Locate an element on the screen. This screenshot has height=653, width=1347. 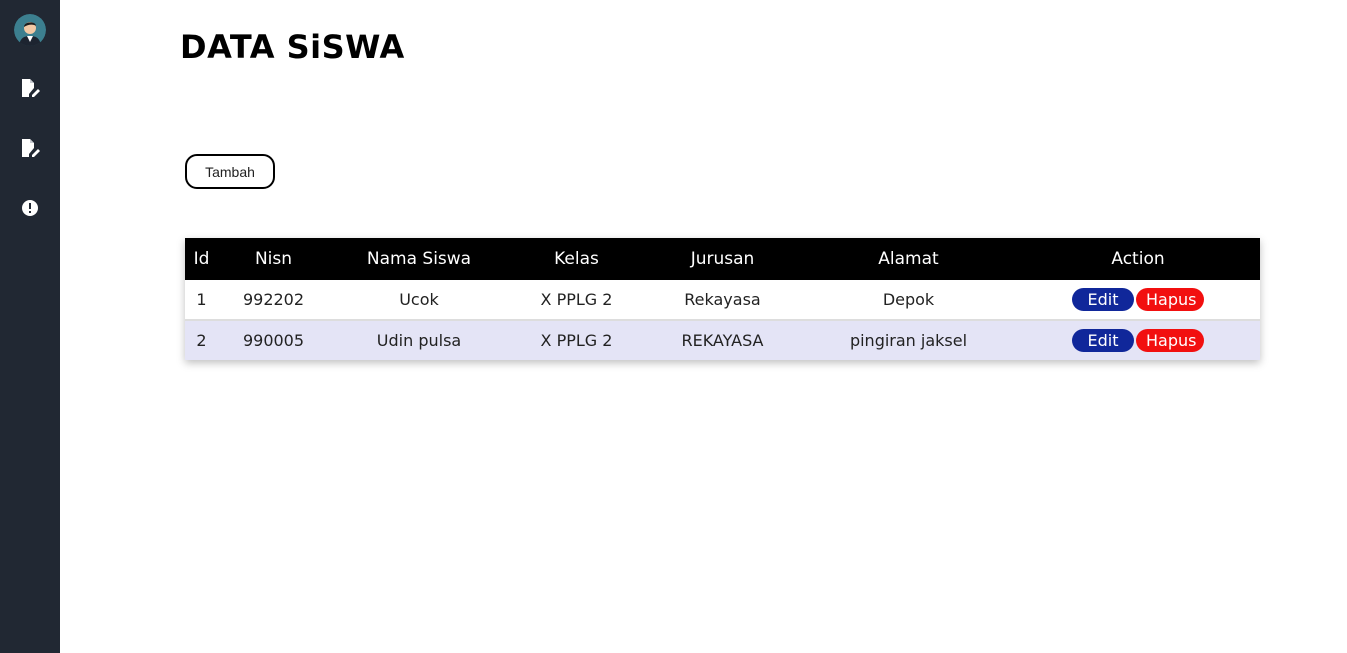
cell-jurusan: REKAYASA is located at coordinates (722, 340).